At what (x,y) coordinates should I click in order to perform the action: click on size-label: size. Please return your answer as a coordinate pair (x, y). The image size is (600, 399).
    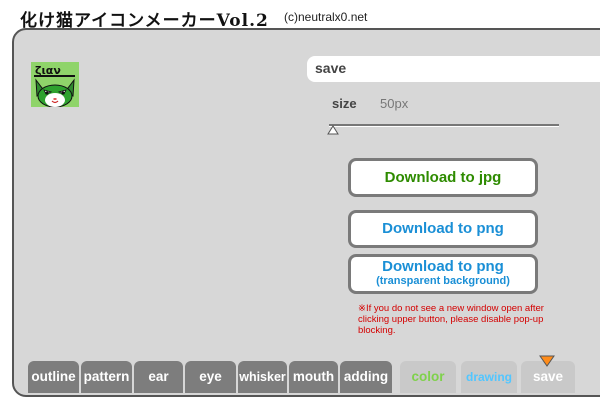
    Looking at the image, I should click on (344, 103).